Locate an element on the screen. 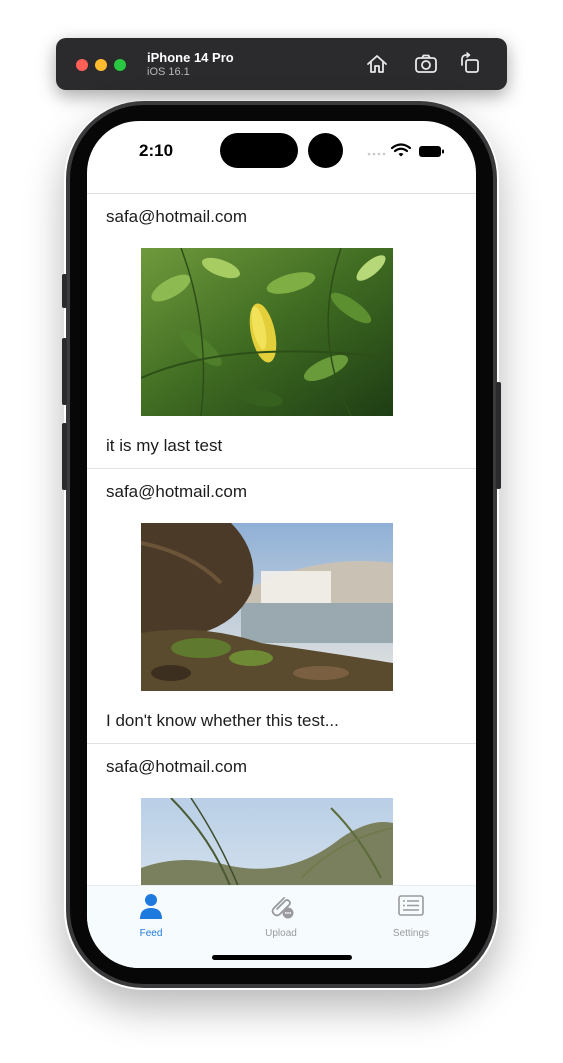  person-icon is located at coordinates (151, 906).